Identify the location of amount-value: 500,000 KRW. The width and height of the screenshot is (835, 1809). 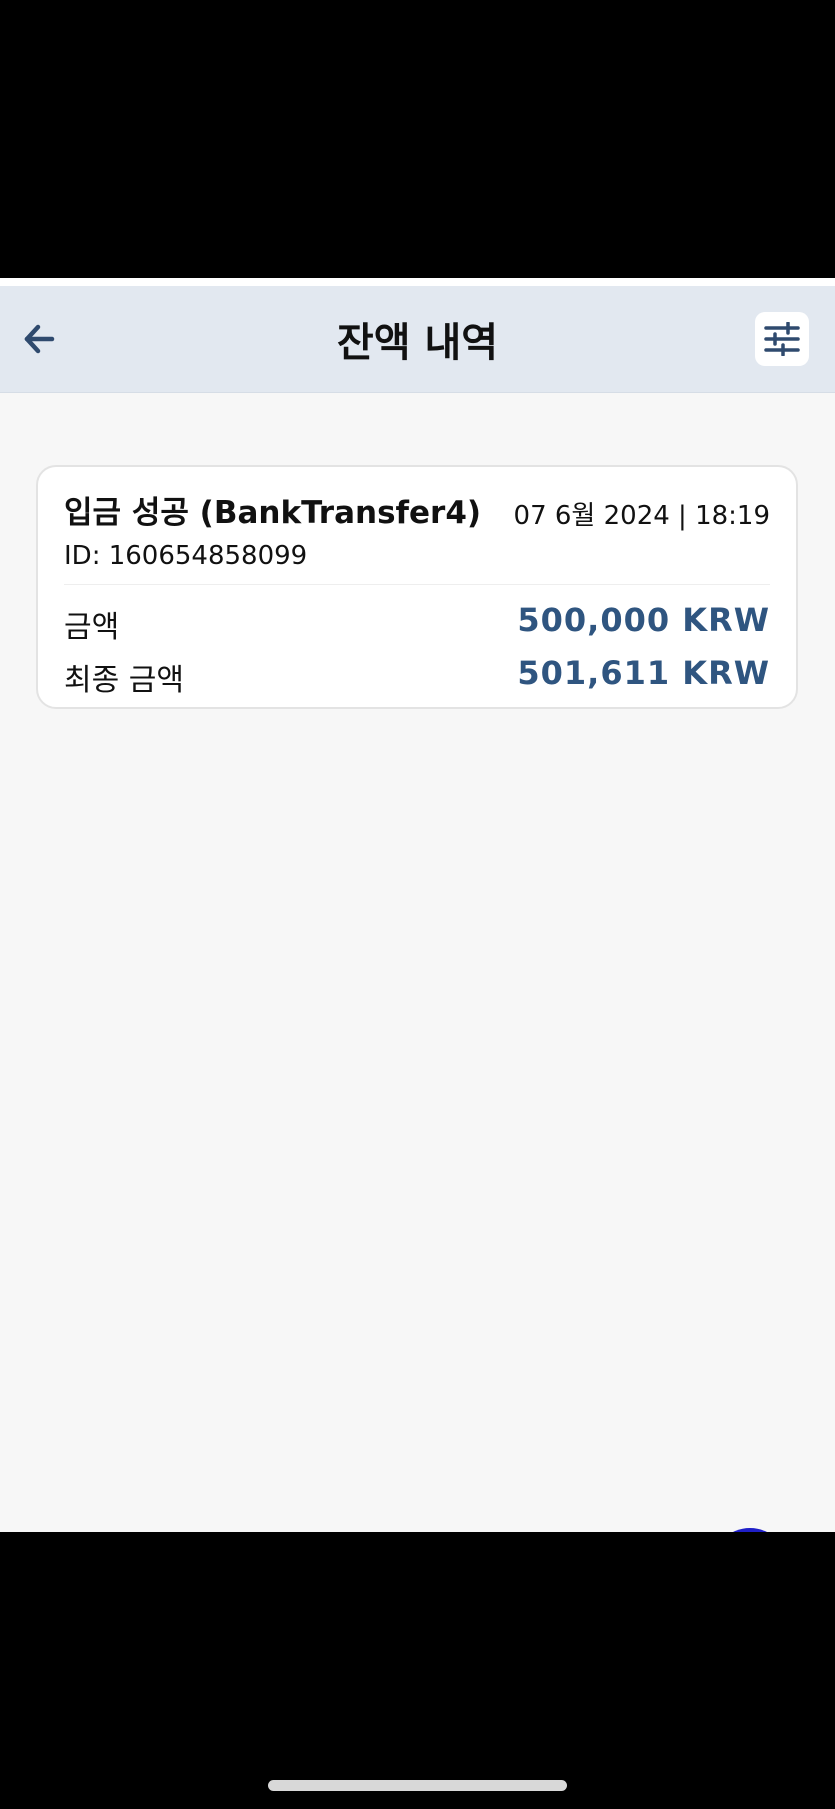
(643, 620).